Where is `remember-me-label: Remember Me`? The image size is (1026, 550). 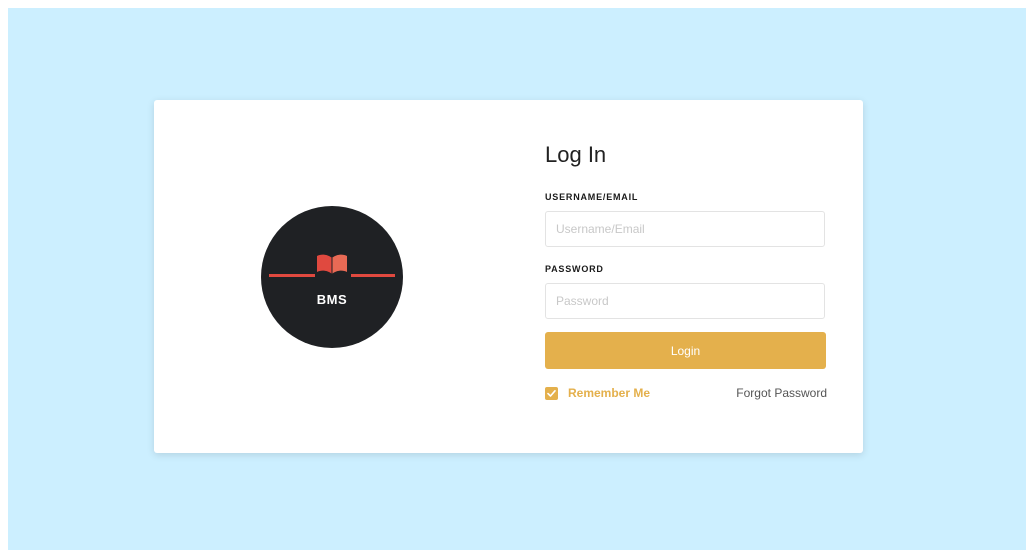 remember-me-label: Remember Me is located at coordinates (609, 393).